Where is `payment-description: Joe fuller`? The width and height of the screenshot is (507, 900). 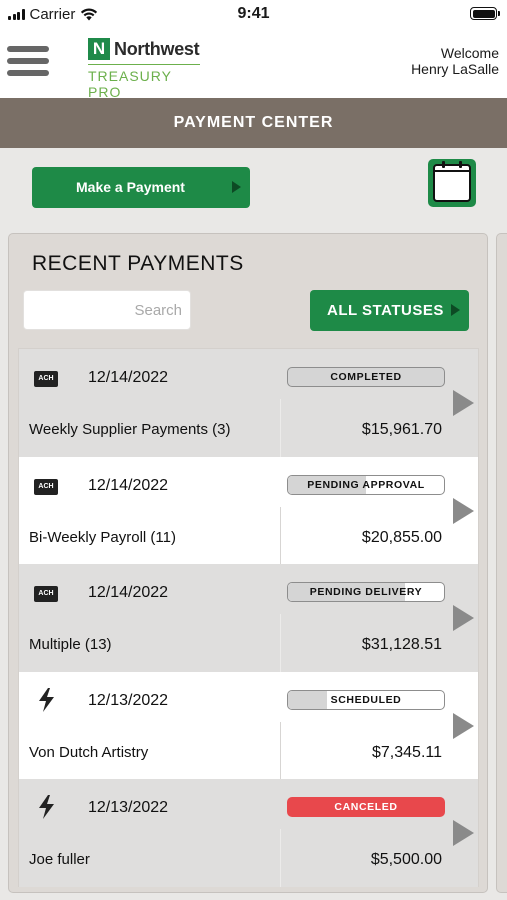 payment-description: Joe fuller is located at coordinates (59, 859).